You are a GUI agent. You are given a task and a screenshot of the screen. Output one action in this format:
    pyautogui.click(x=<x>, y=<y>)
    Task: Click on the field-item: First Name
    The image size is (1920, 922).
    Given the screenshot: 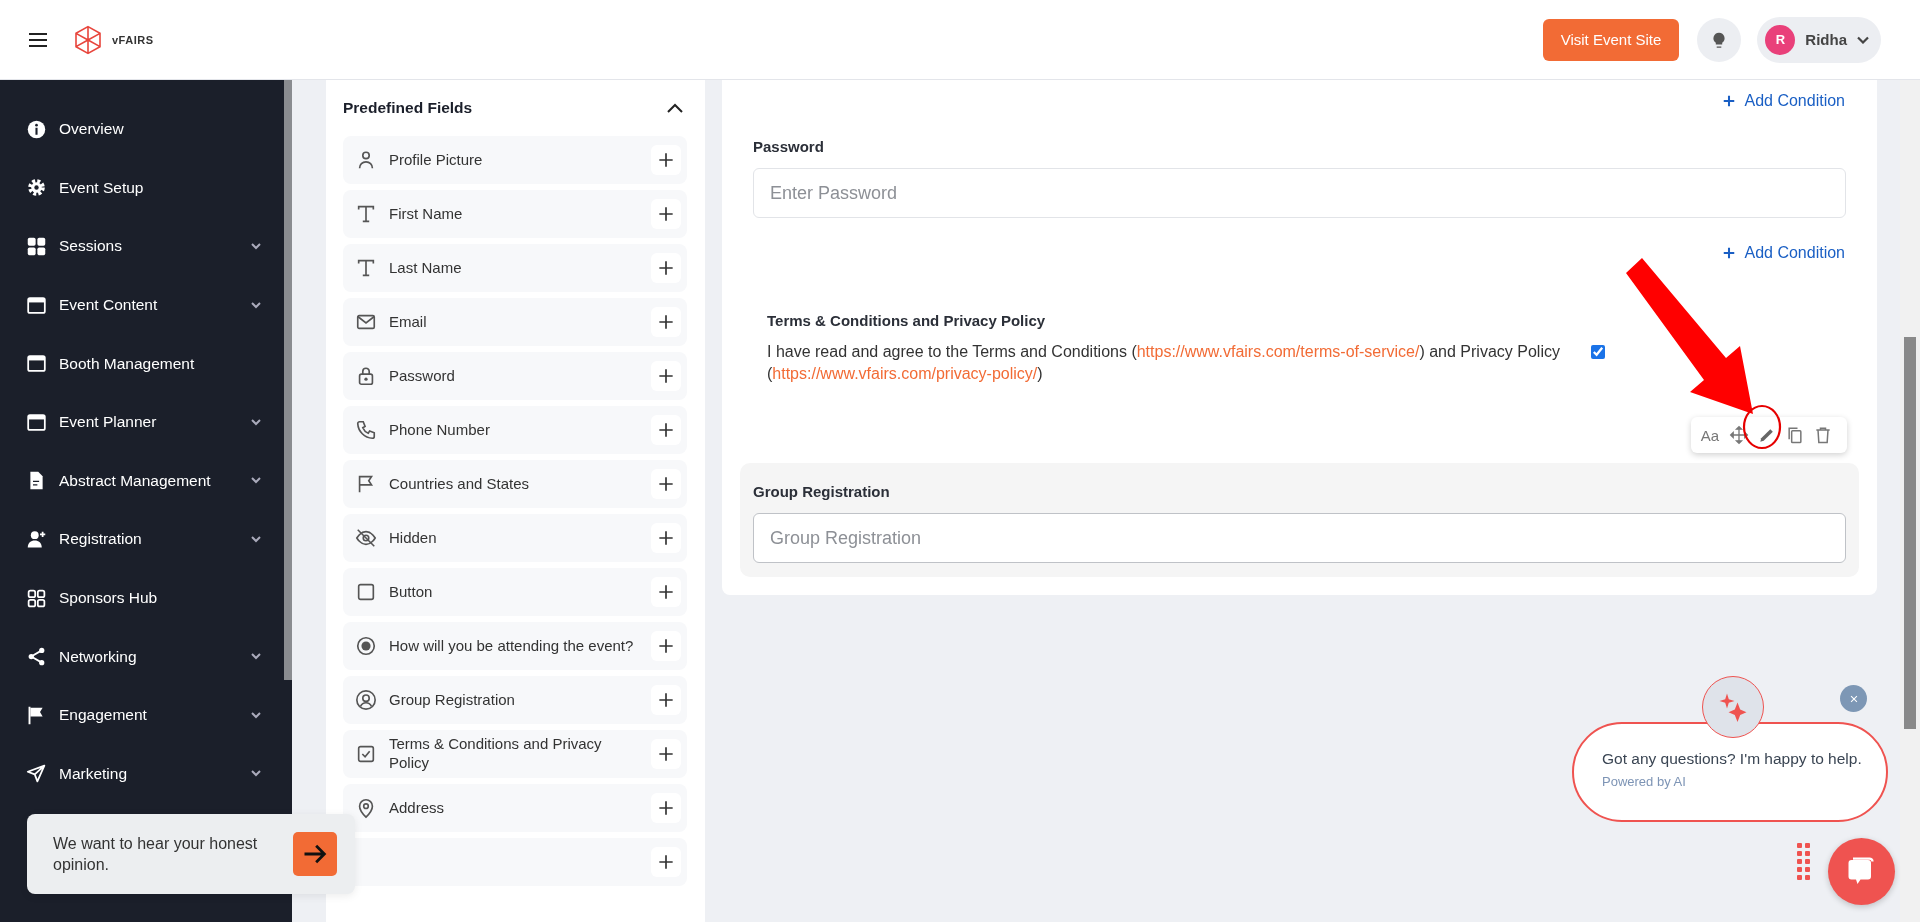 What is the action you would take?
    pyautogui.click(x=515, y=214)
    